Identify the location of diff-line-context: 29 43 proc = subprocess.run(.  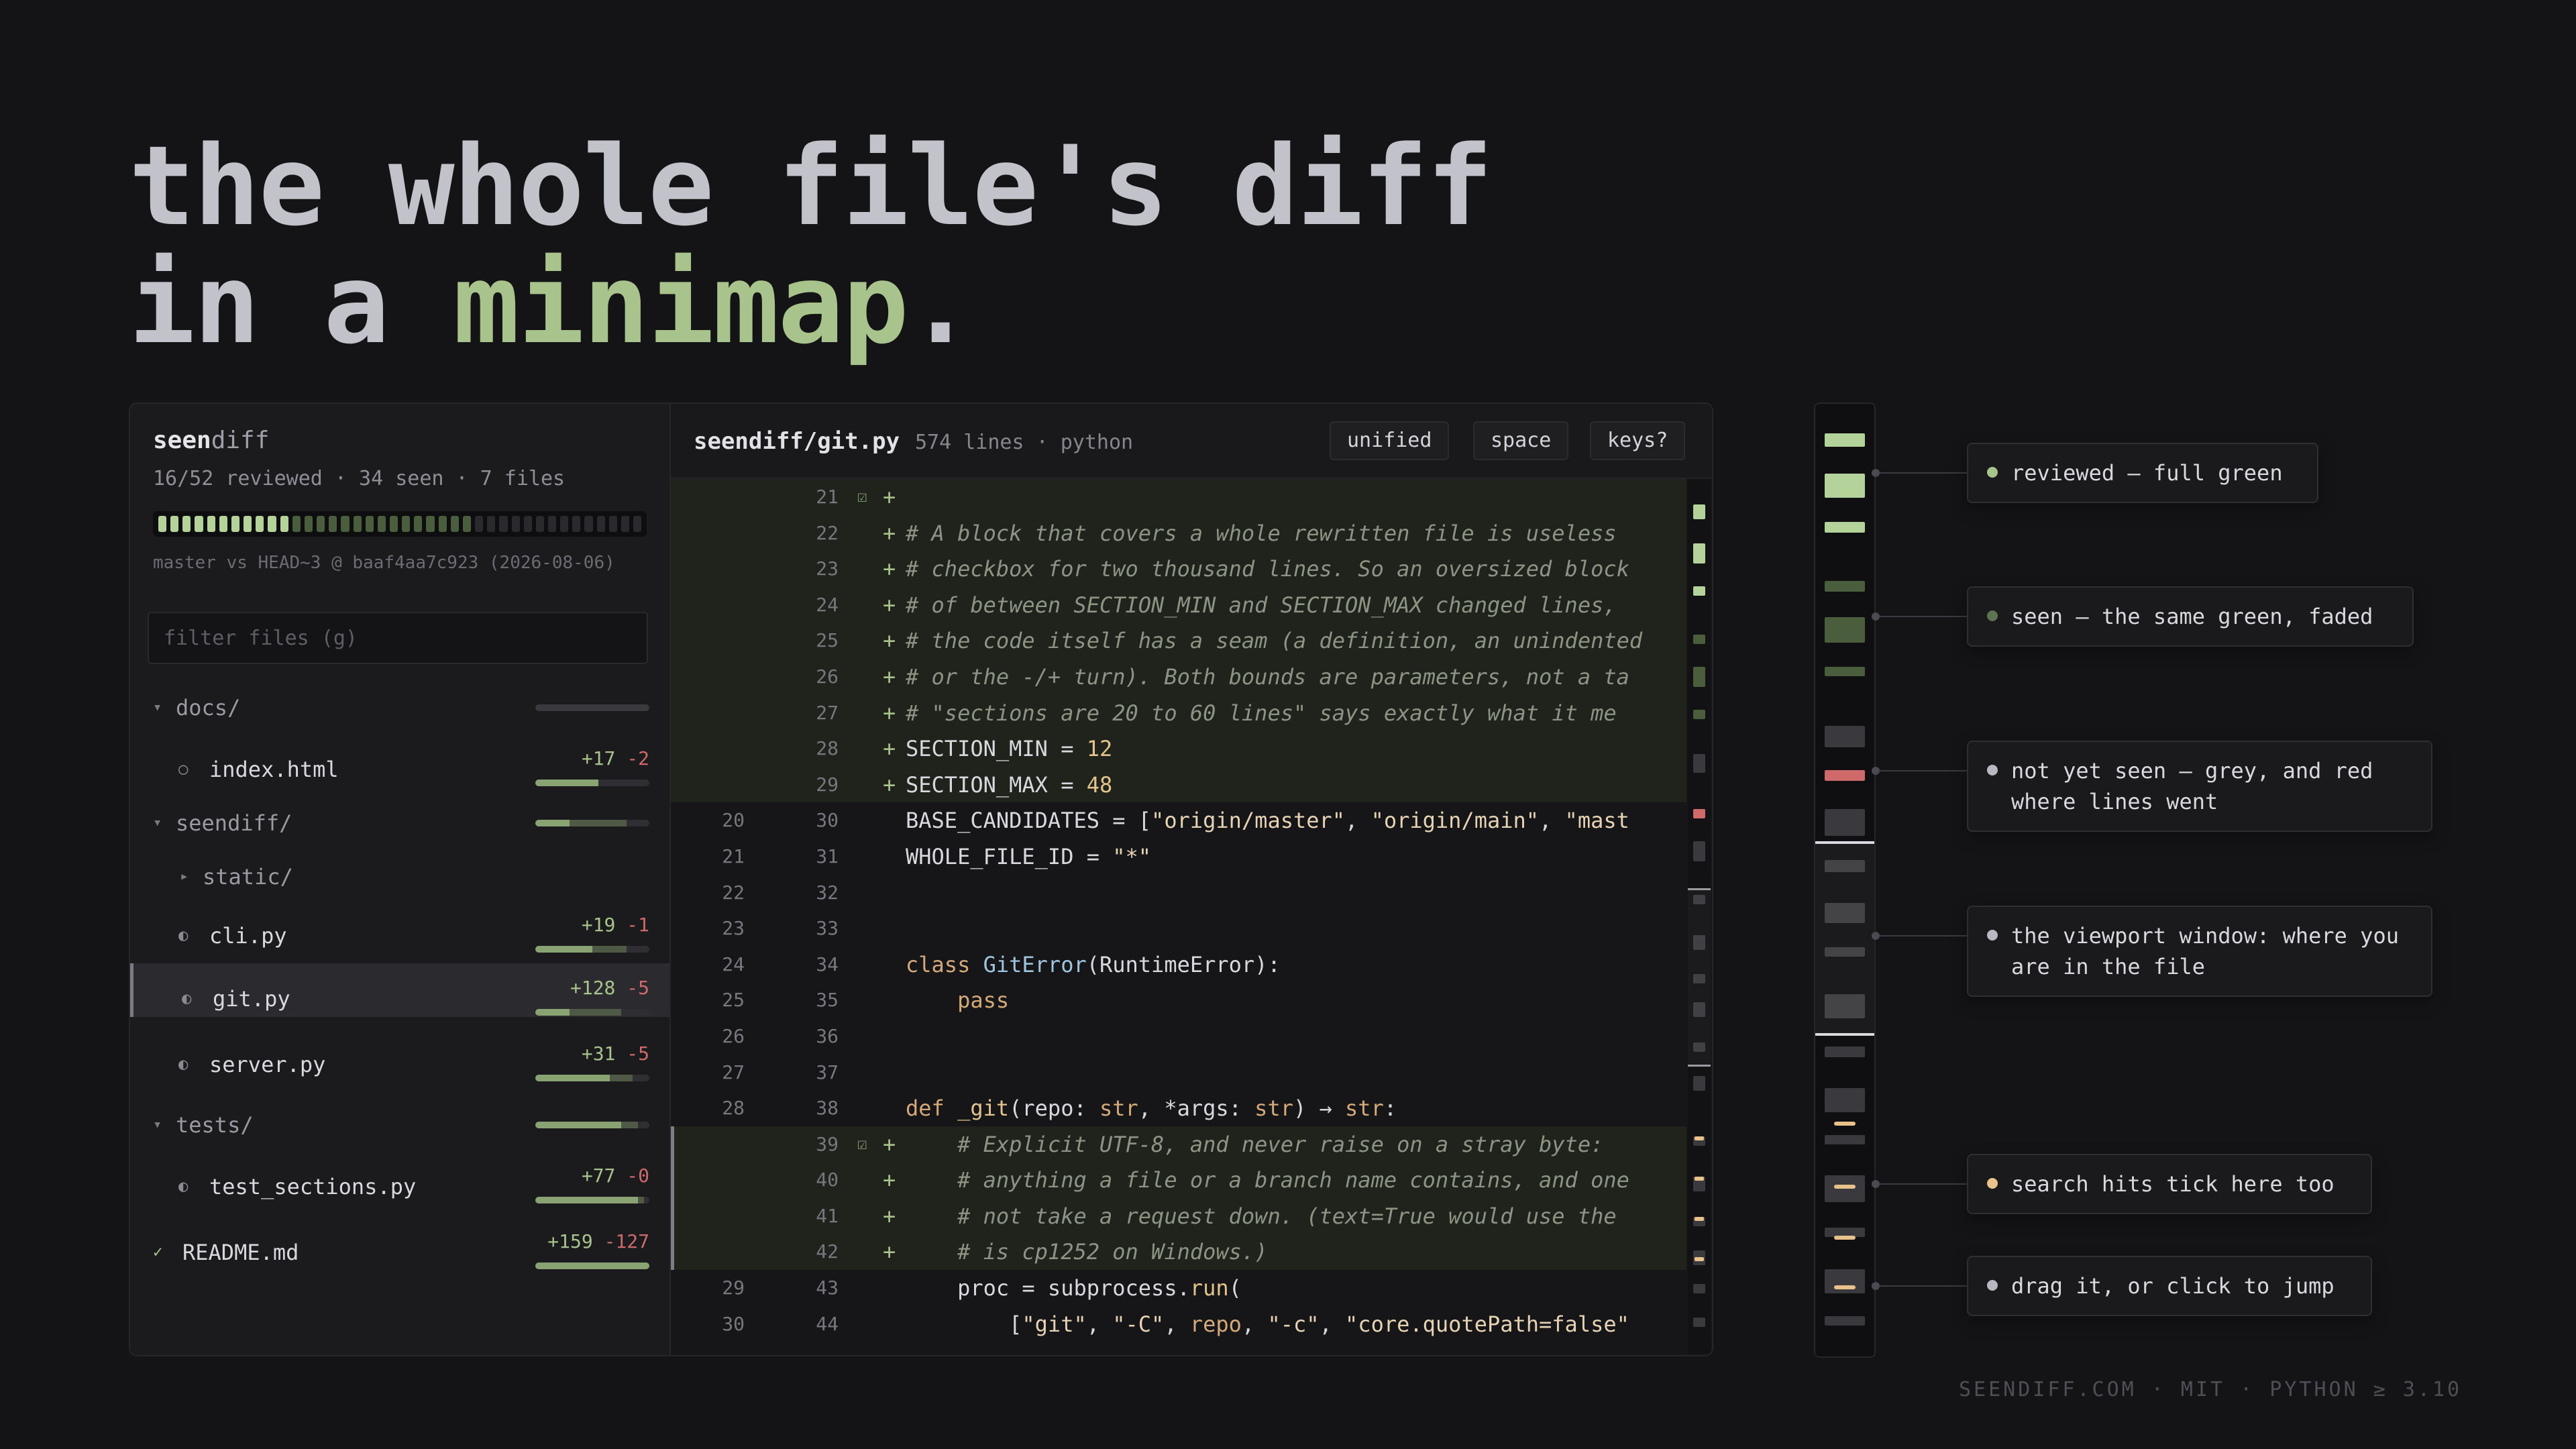
(1178, 1288).